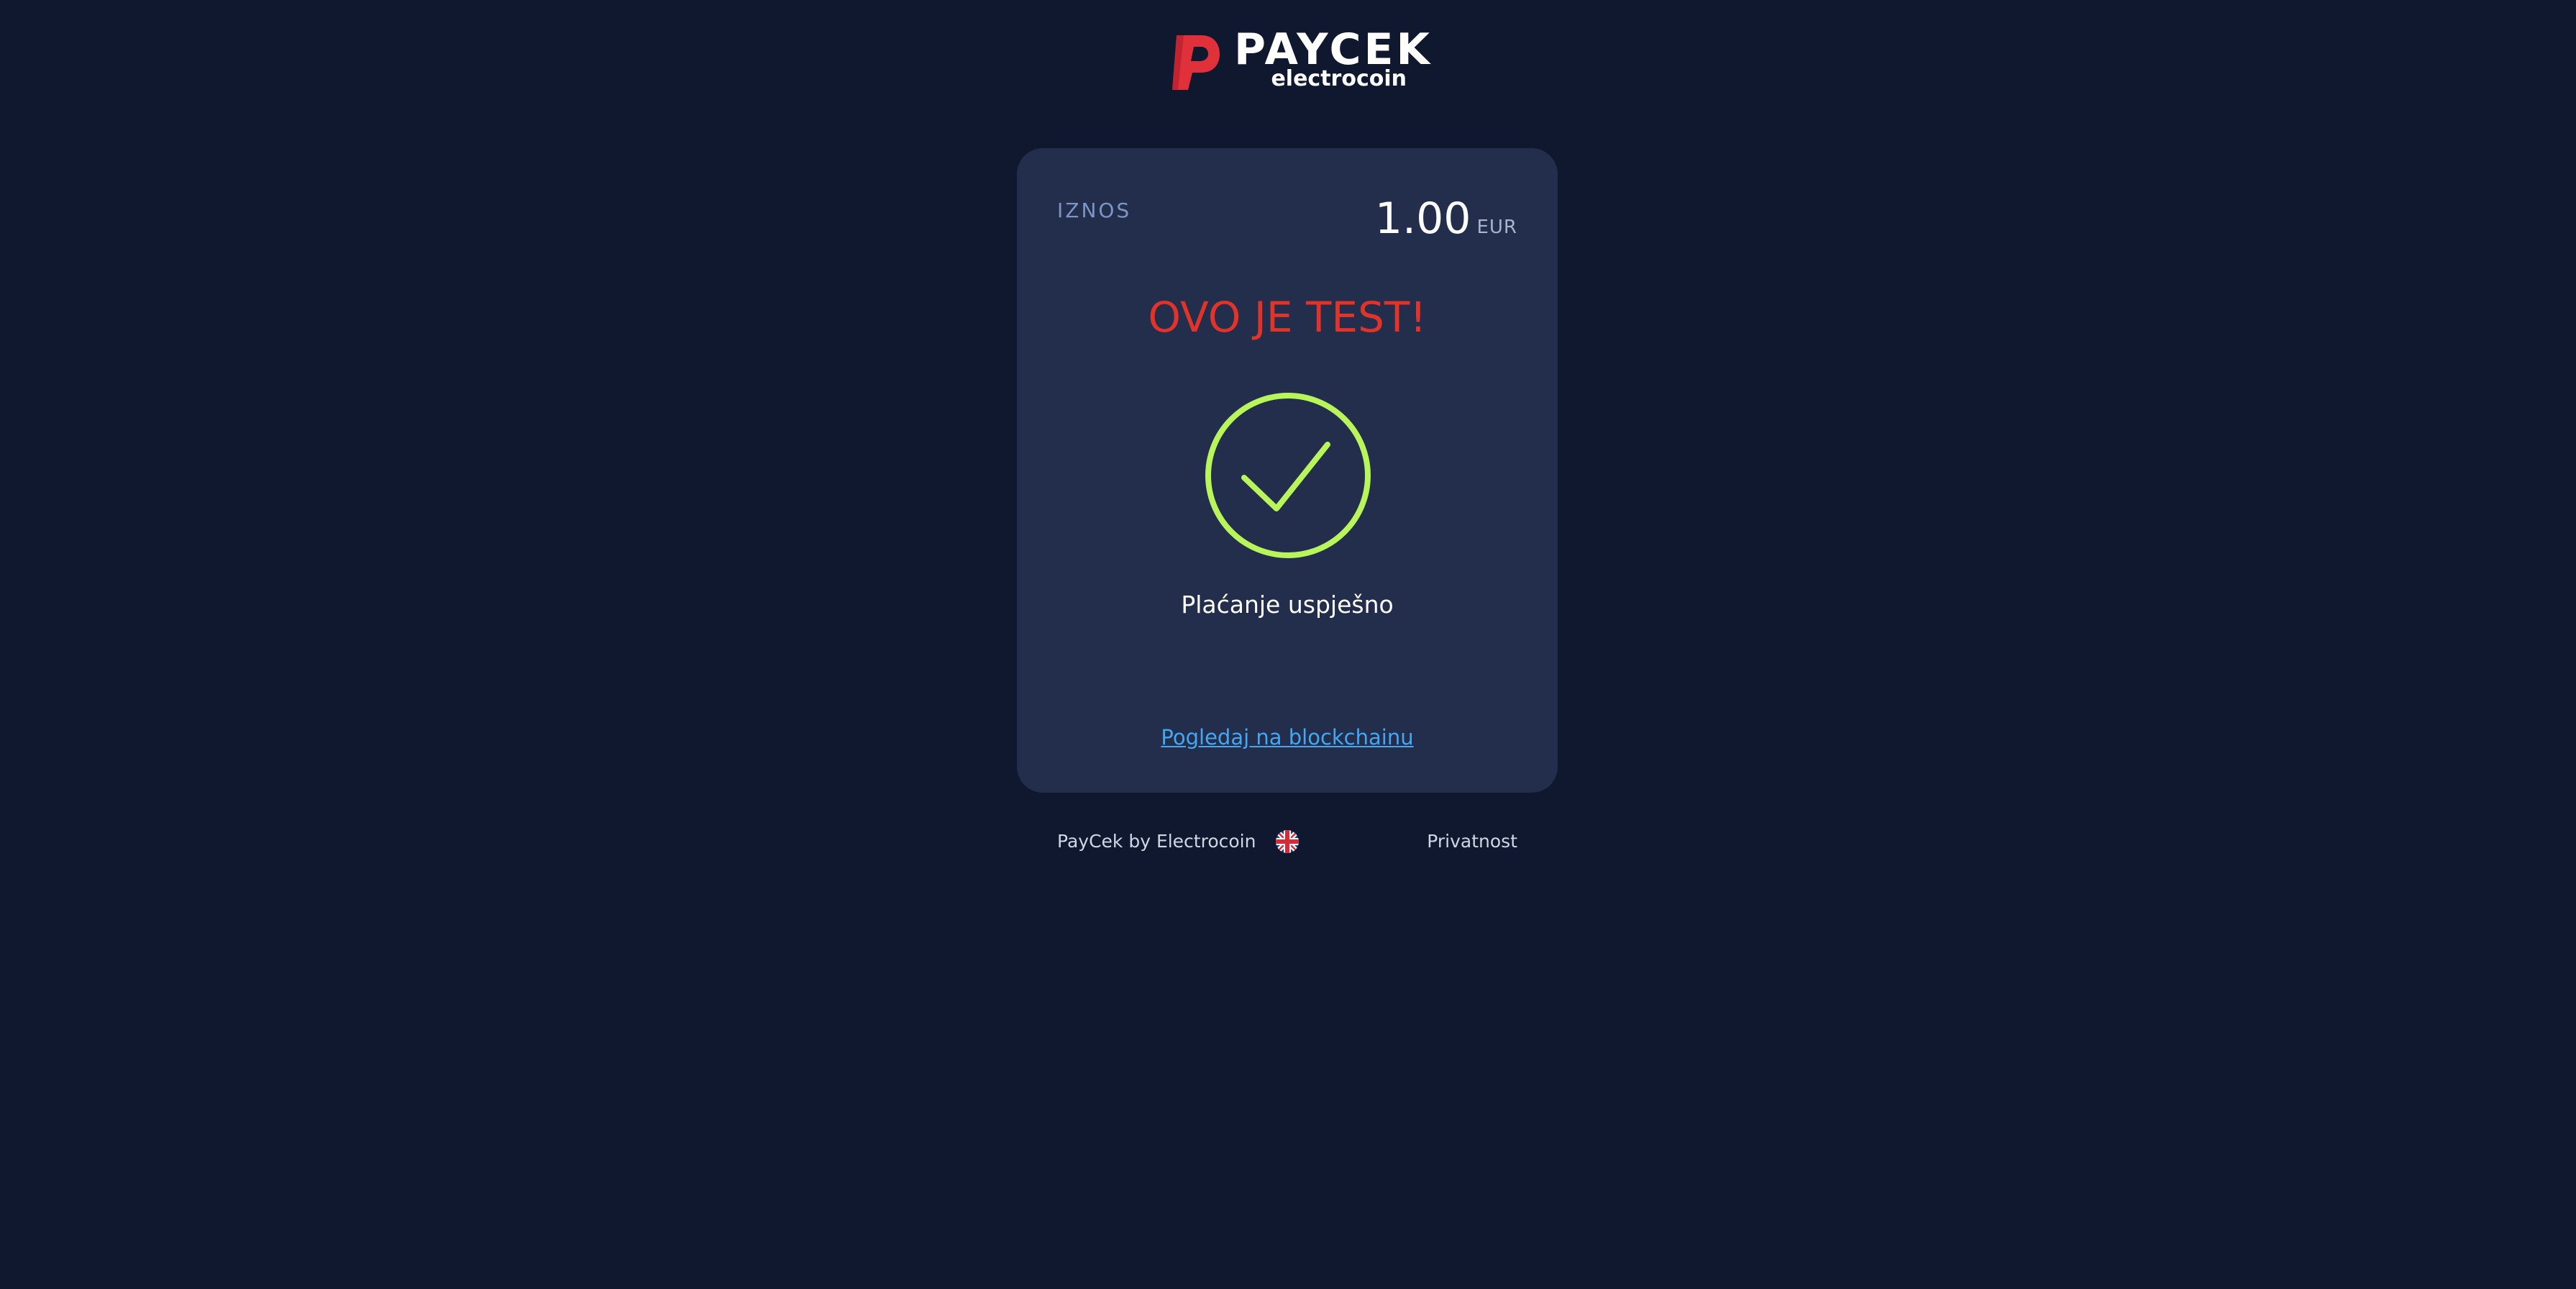  Describe the element at coordinates (1287, 317) in the screenshot. I see `test-notice: OVO JE TEST!` at that location.